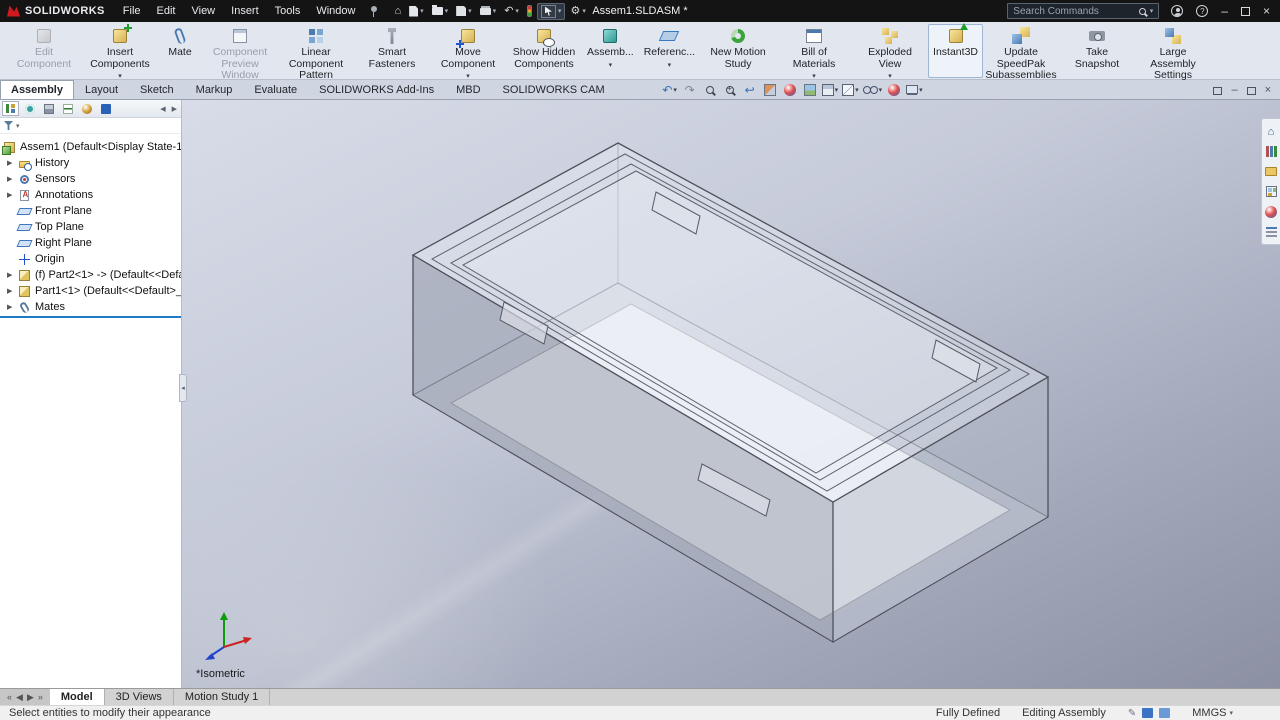 Image resolution: width=1280 pixels, height=720 pixels. I want to click on save-button: ▾, so click(464, 11).